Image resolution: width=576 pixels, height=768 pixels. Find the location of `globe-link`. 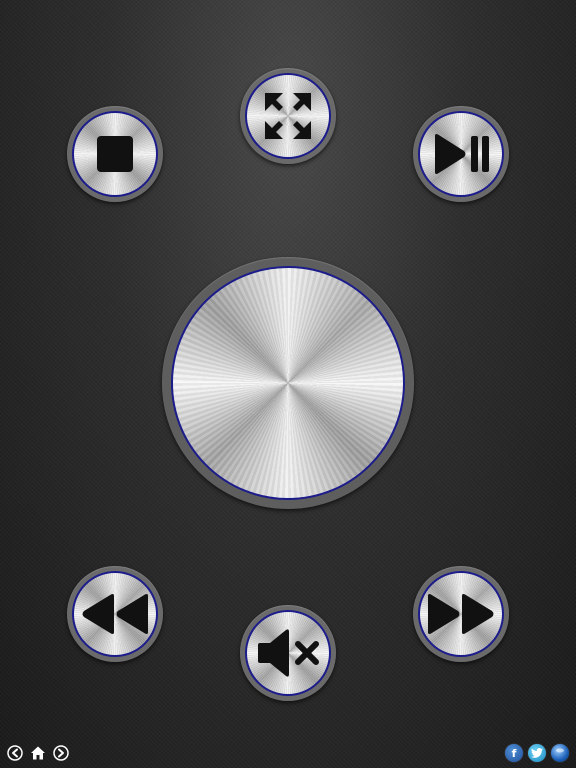

globe-link is located at coordinates (560, 753).